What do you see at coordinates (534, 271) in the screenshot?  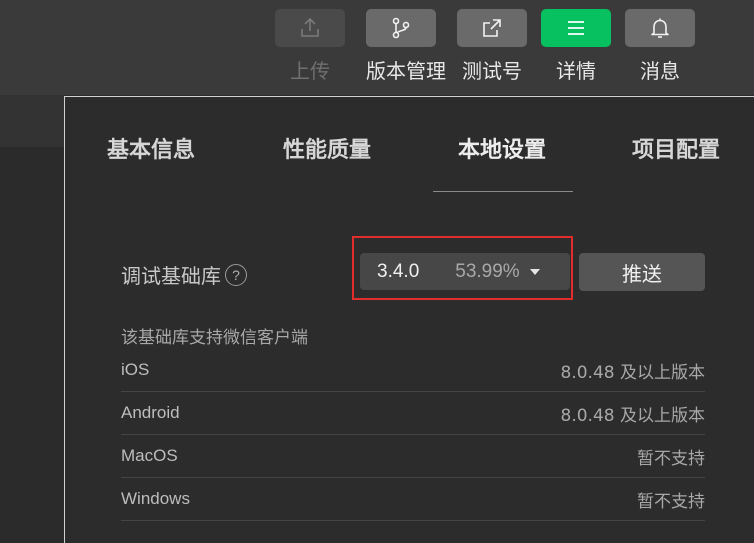 I see `caret-down-icon` at bounding box center [534, 271].